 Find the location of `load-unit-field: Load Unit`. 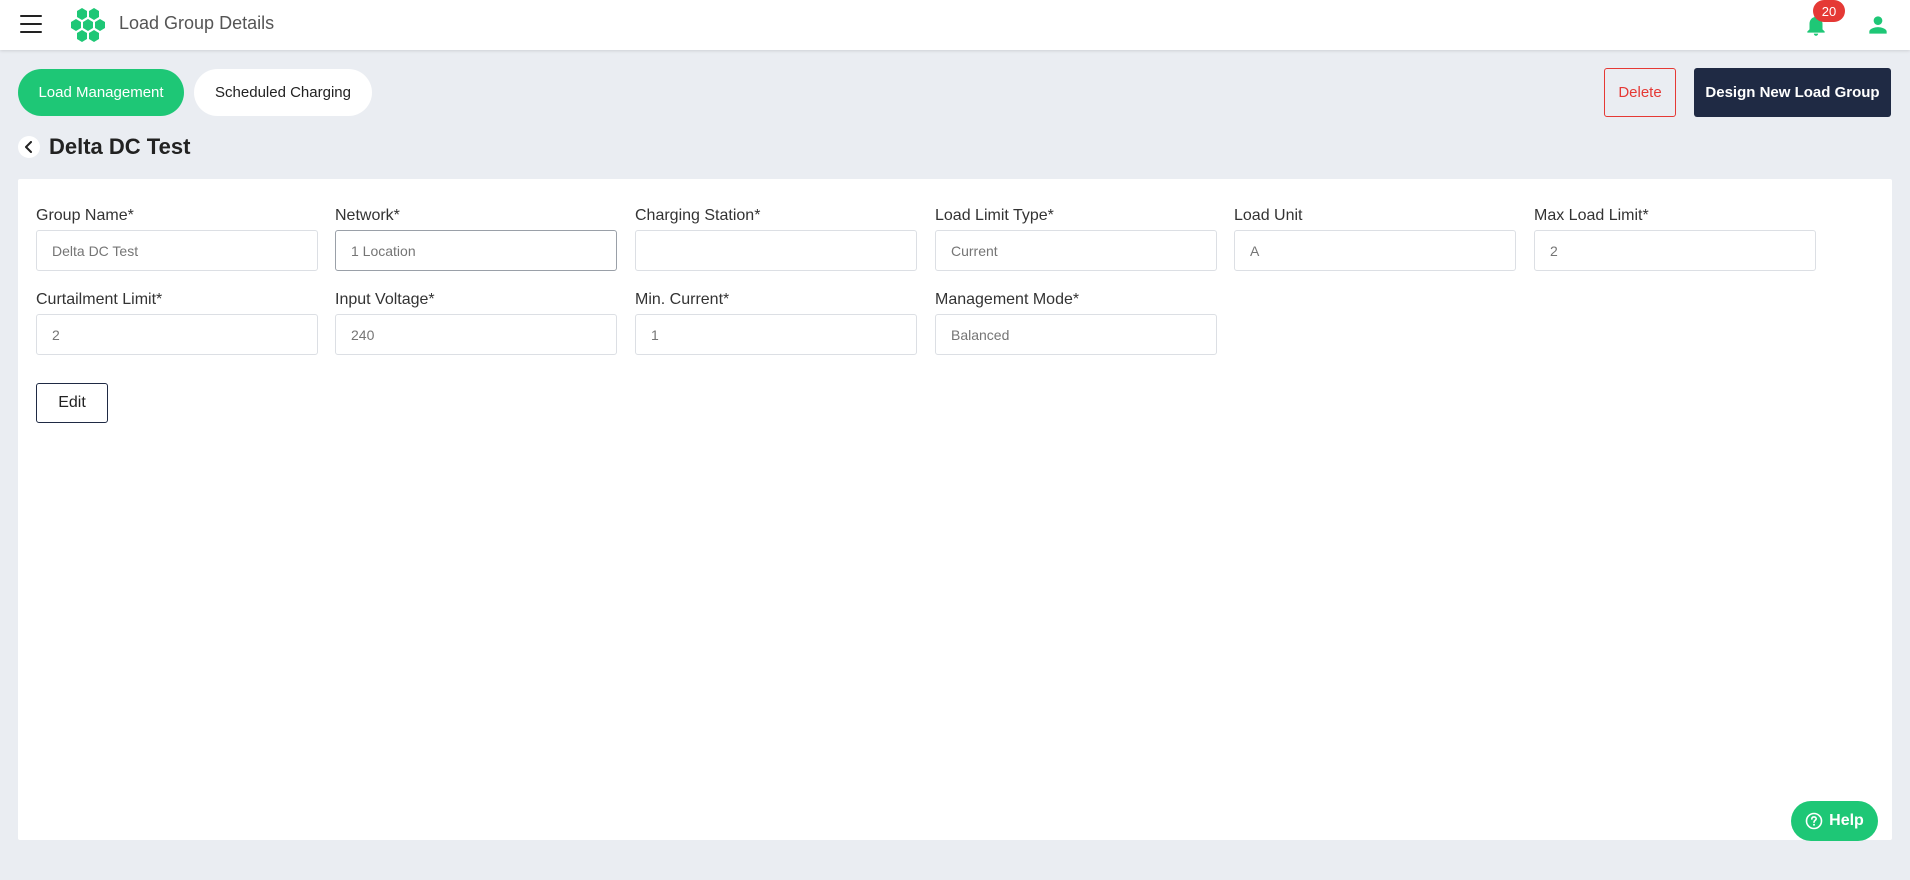

load-unit-field: Load Unit is located at coordinates (1375, 238).